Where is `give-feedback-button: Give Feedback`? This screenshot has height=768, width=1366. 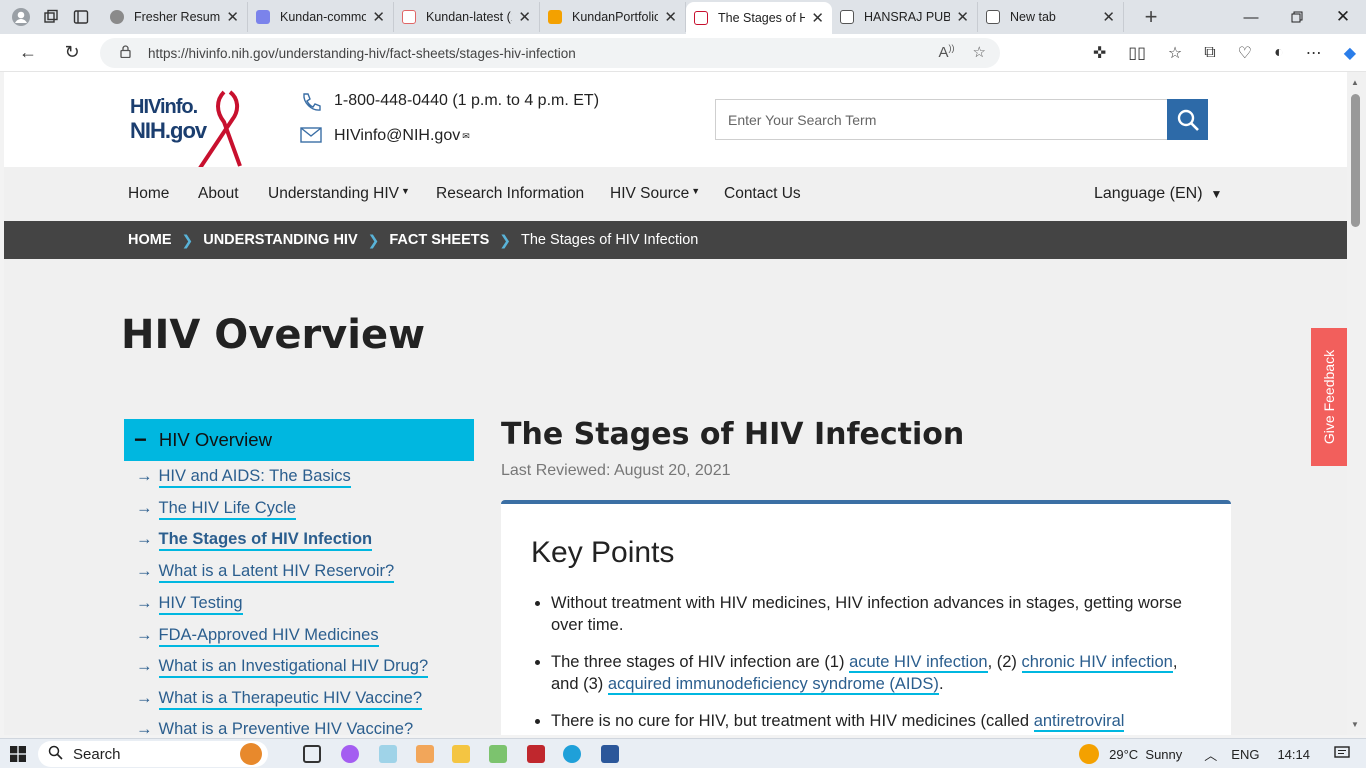
give-feedback-button: Give Feedback is located at coordinates (1329, 397).